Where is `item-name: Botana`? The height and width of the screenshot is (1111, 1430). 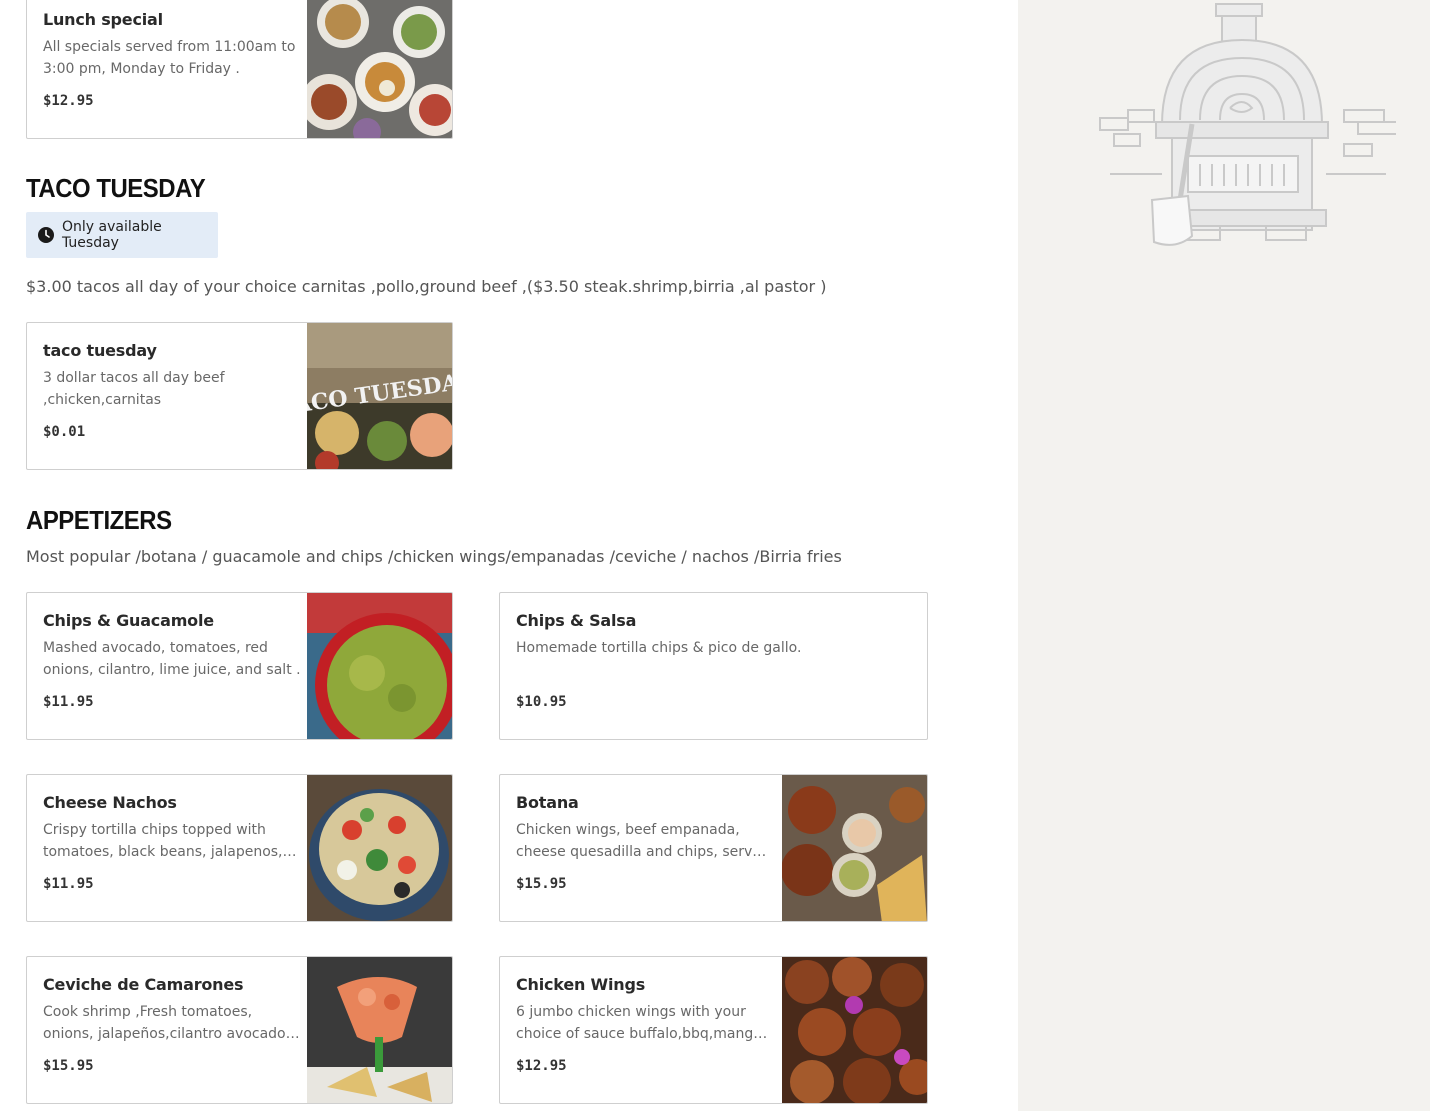
item-name: Botana is located at coordinates (547, 802).